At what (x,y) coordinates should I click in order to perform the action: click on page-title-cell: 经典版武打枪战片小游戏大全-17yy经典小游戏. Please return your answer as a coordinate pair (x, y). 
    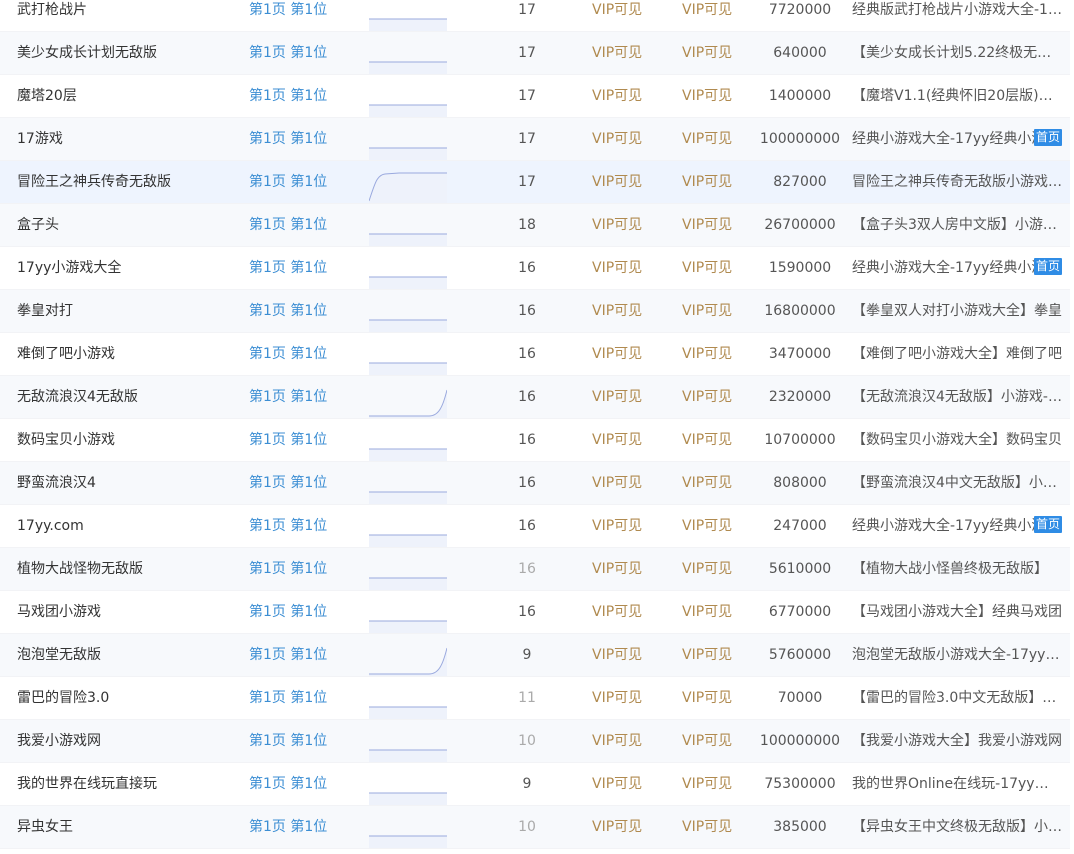
    Looking at the image, I should click on (957, 16).